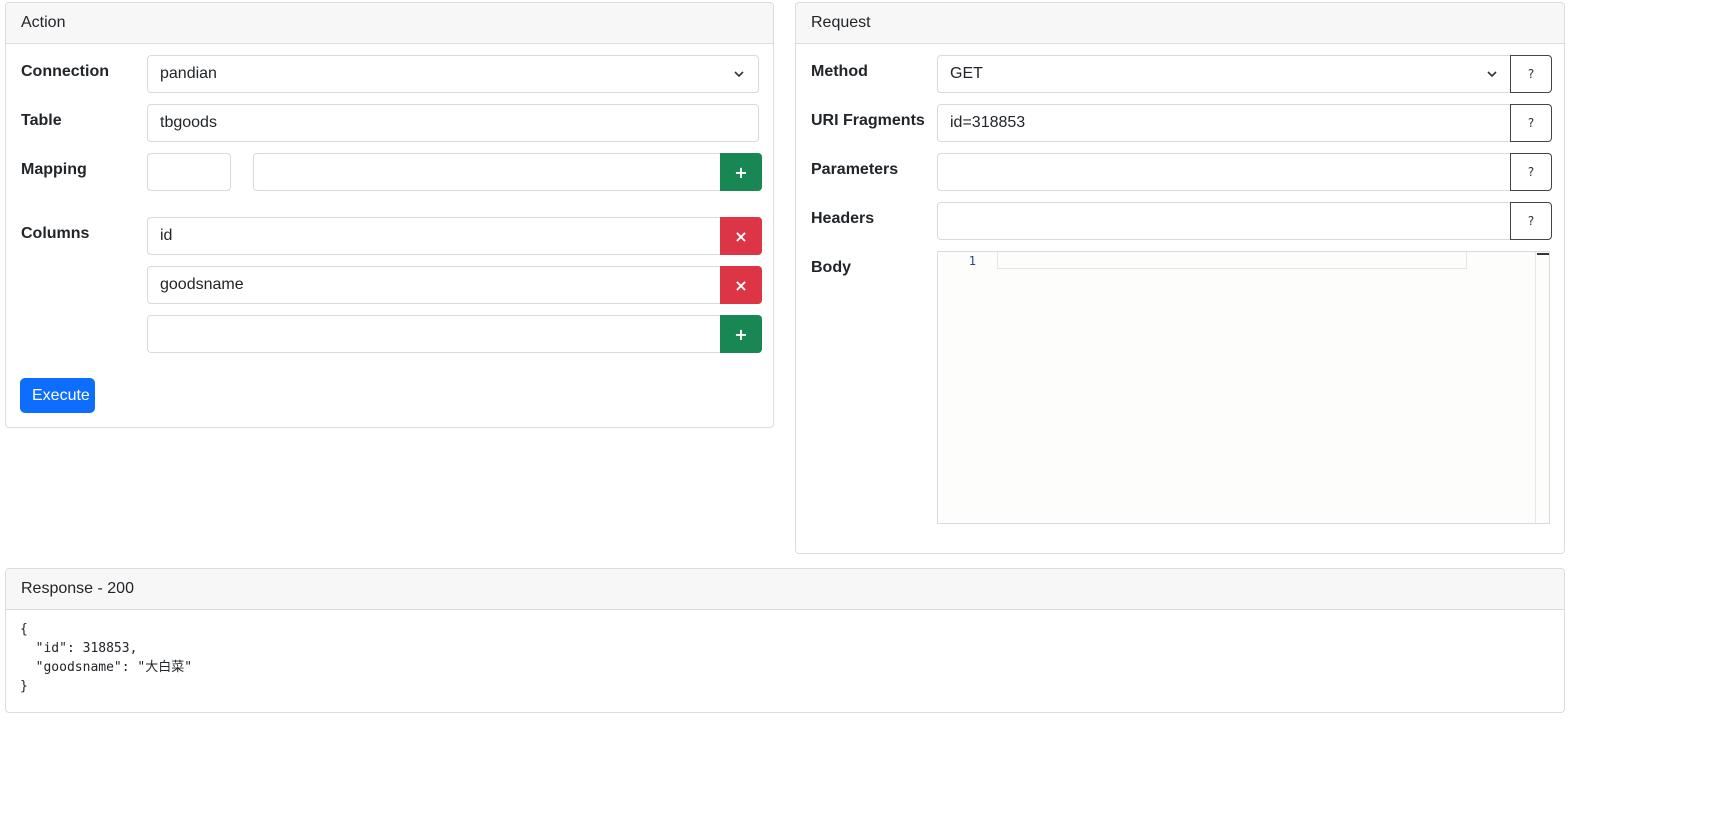 The height and width of the screenshot is (815, 1725). What do you see at coordinates (389, 23) in the screenshot?
I see `action-card-title: Action` at bounding box center [389, 23].